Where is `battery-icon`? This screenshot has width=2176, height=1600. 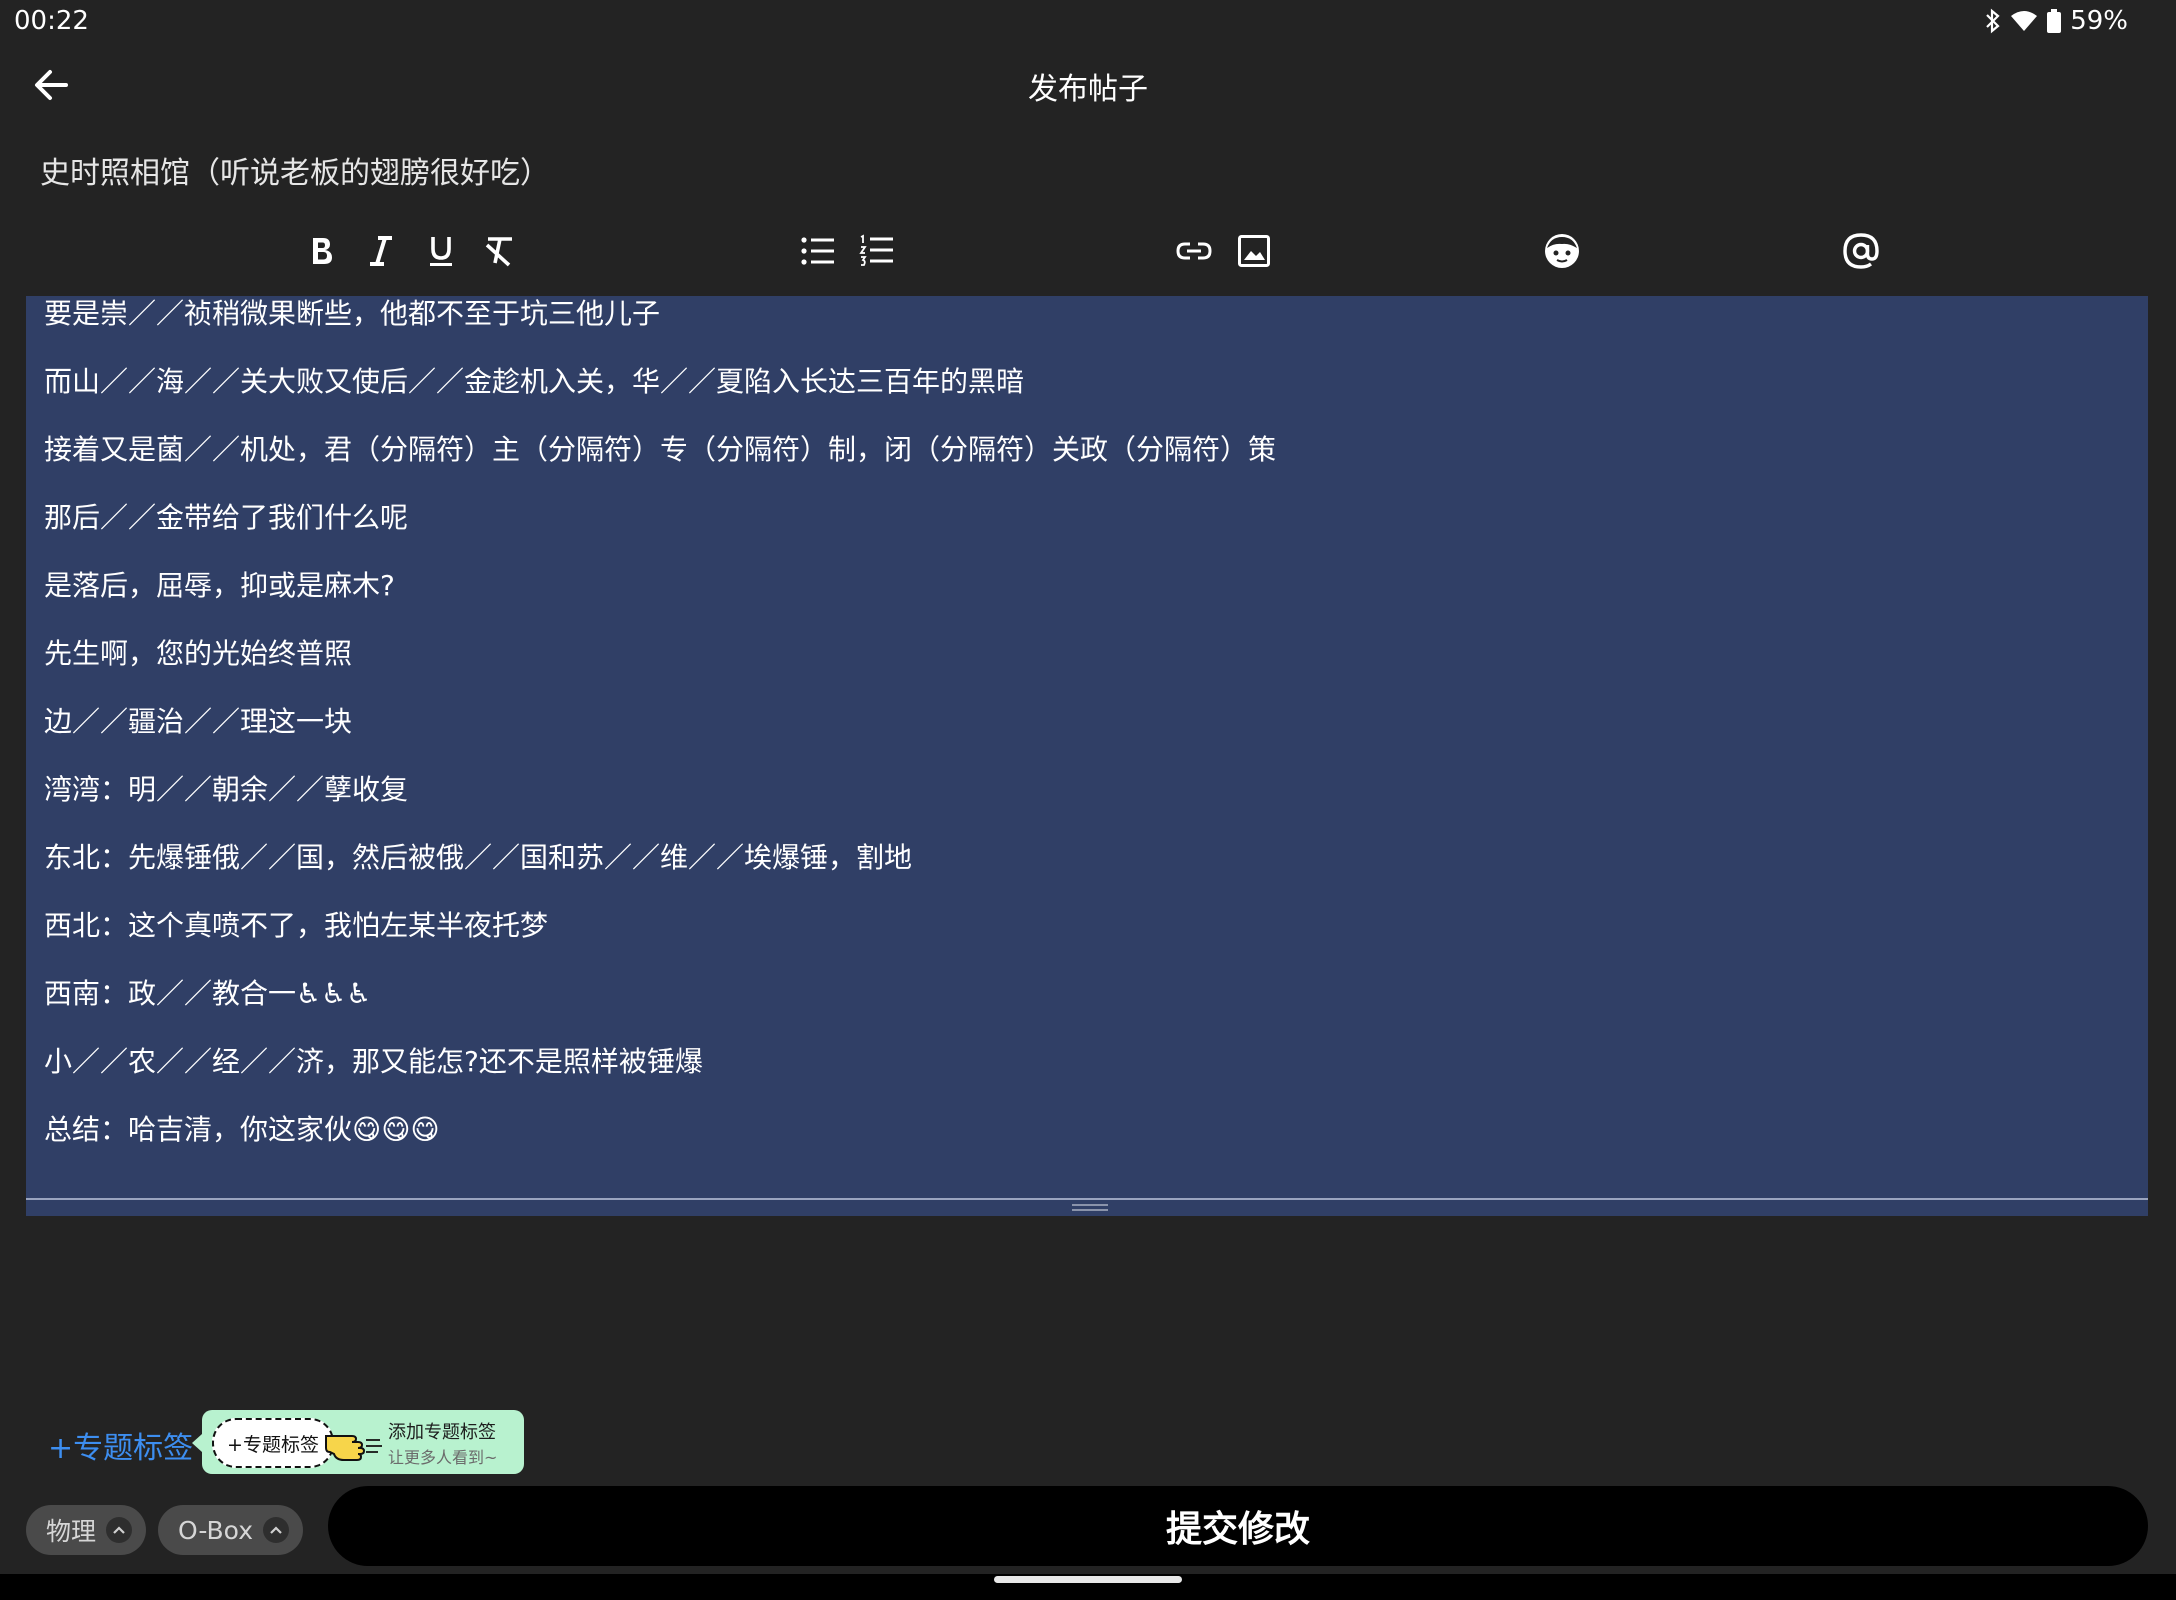
battery-icon is located at coordinates (2054, 21).